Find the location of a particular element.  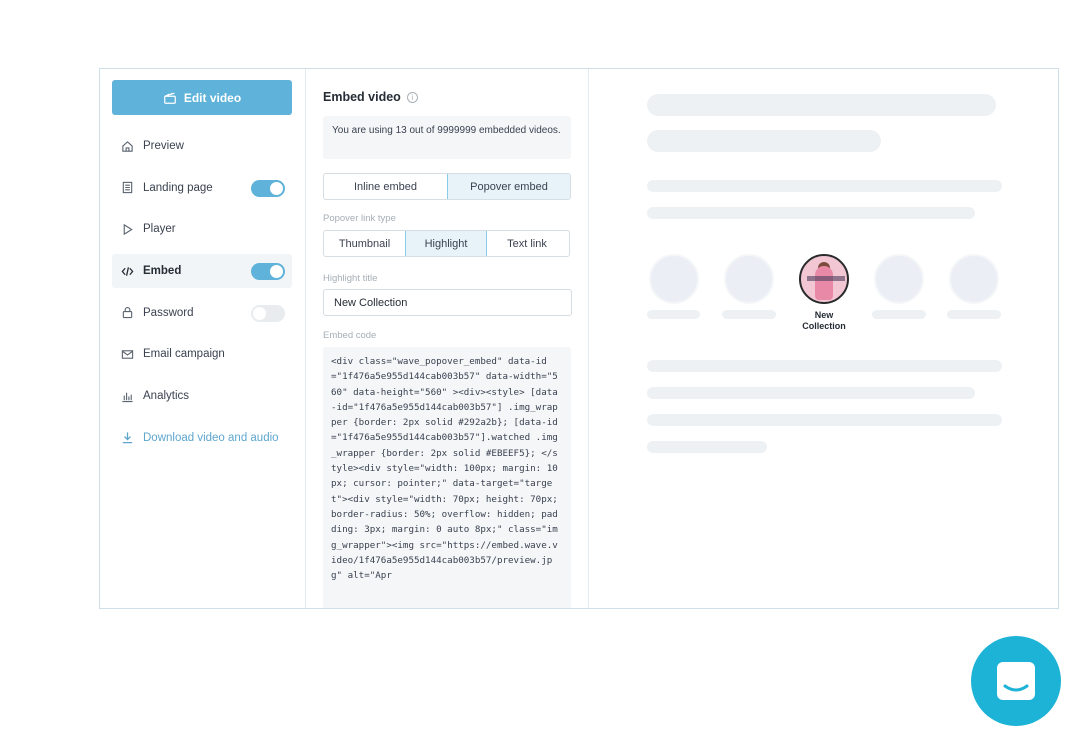

option-highlight: Highlight is located at coordinates (446, 243).